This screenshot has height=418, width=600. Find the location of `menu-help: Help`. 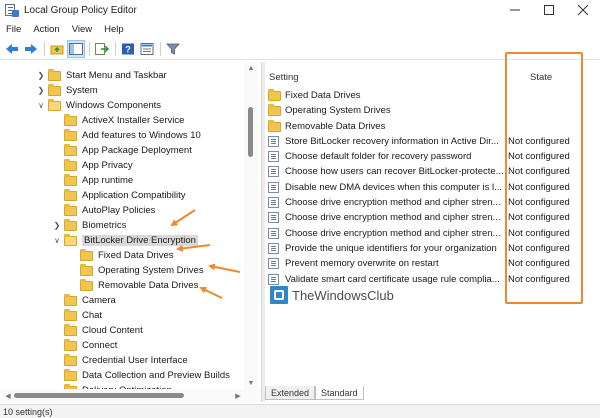

menu-help: Help is located at coordinates (114, 29).